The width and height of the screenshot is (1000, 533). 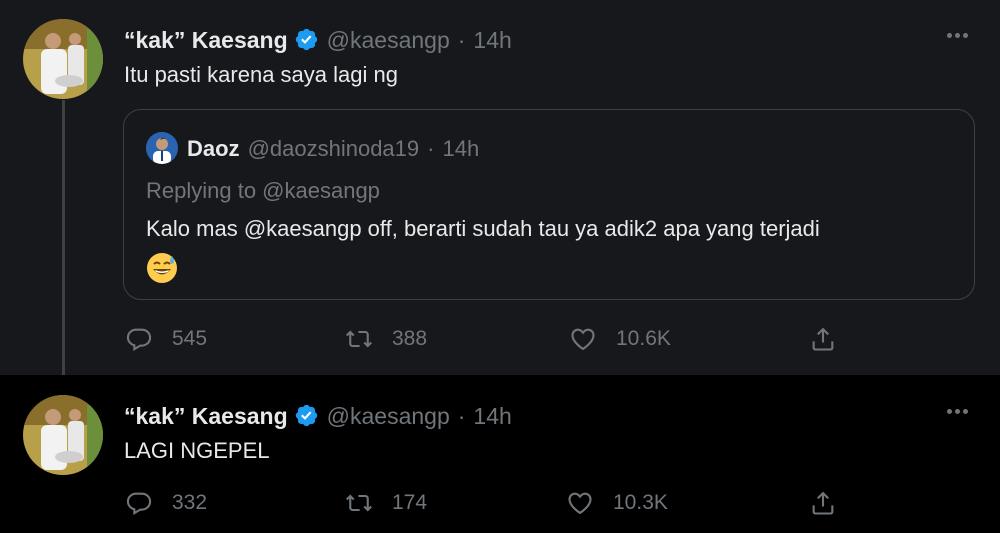 I want to click on quote-header: Daoz @daozshinoda19 · 14h, so click(x=333, y=149).